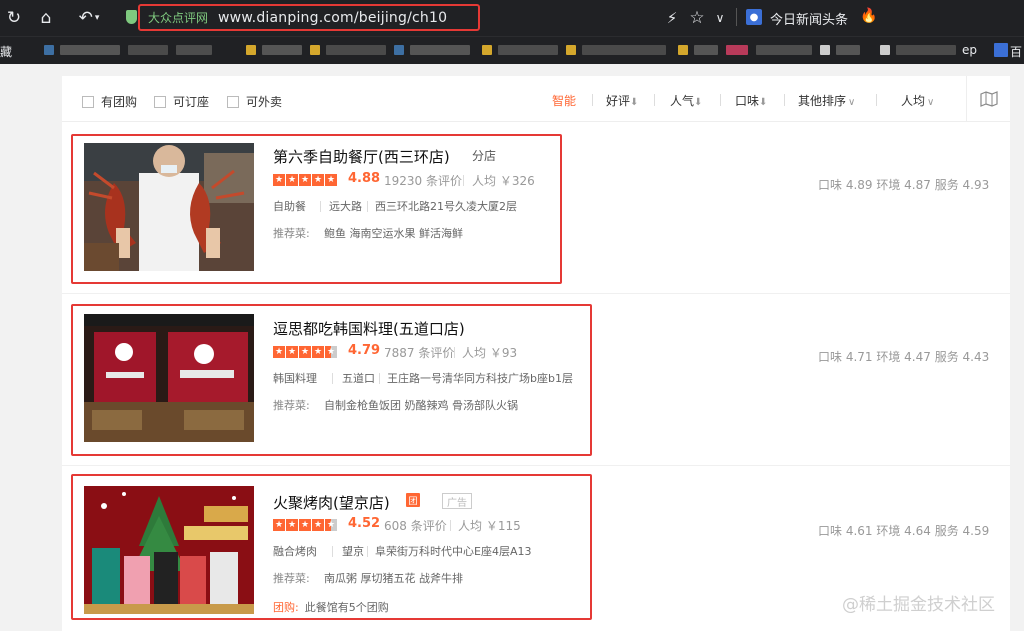 The width and height of the screenshot is (1024, 631). I want to click on sort-other: 其他排序 ∨, so click(826, 100).